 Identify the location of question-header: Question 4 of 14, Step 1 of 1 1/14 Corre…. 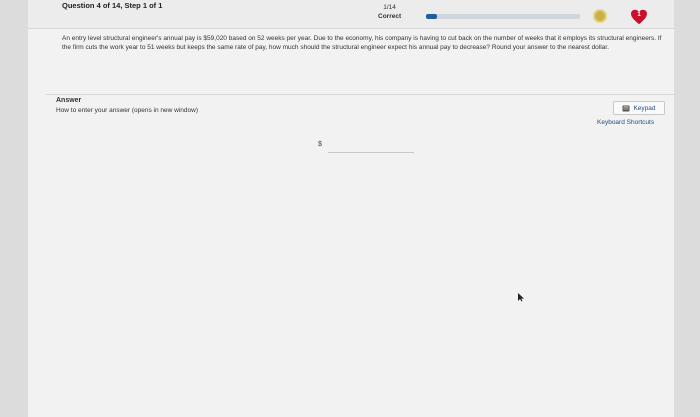
(351, 14).